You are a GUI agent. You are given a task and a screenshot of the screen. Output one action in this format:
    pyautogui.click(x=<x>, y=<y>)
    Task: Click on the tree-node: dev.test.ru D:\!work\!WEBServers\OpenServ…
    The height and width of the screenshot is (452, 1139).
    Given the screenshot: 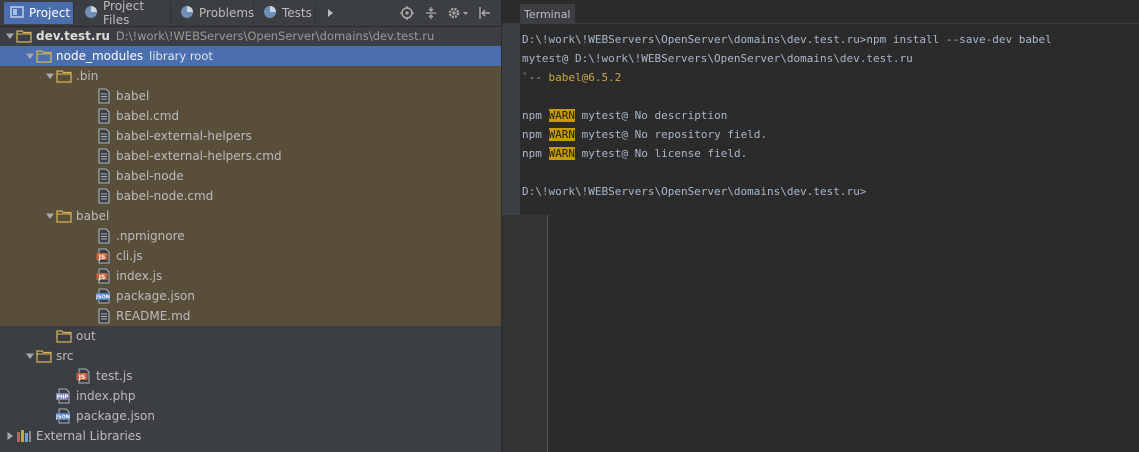 What is the action you would take?
    pyautogui.click(x=252, y=36)
    